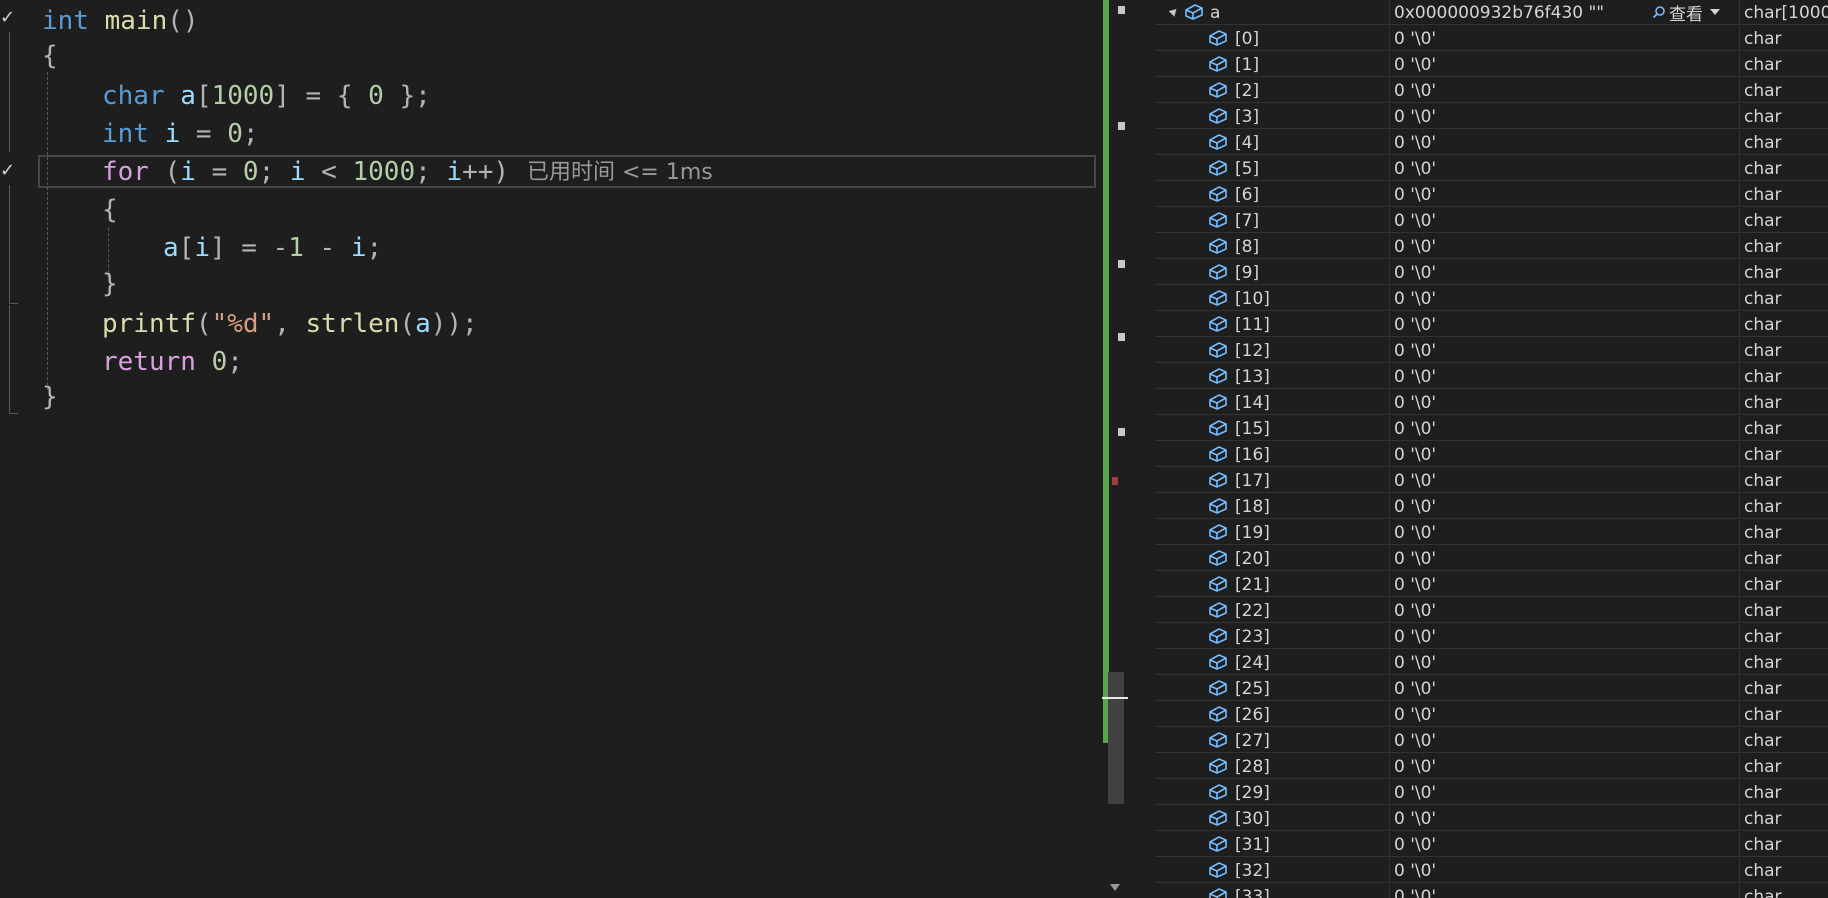 The height and width of the screenshot is (898, 1828). What do you see at coordinates (110, 210) in the screenshot?
I see `code-line-6: {` at bounding box center [110, 210].